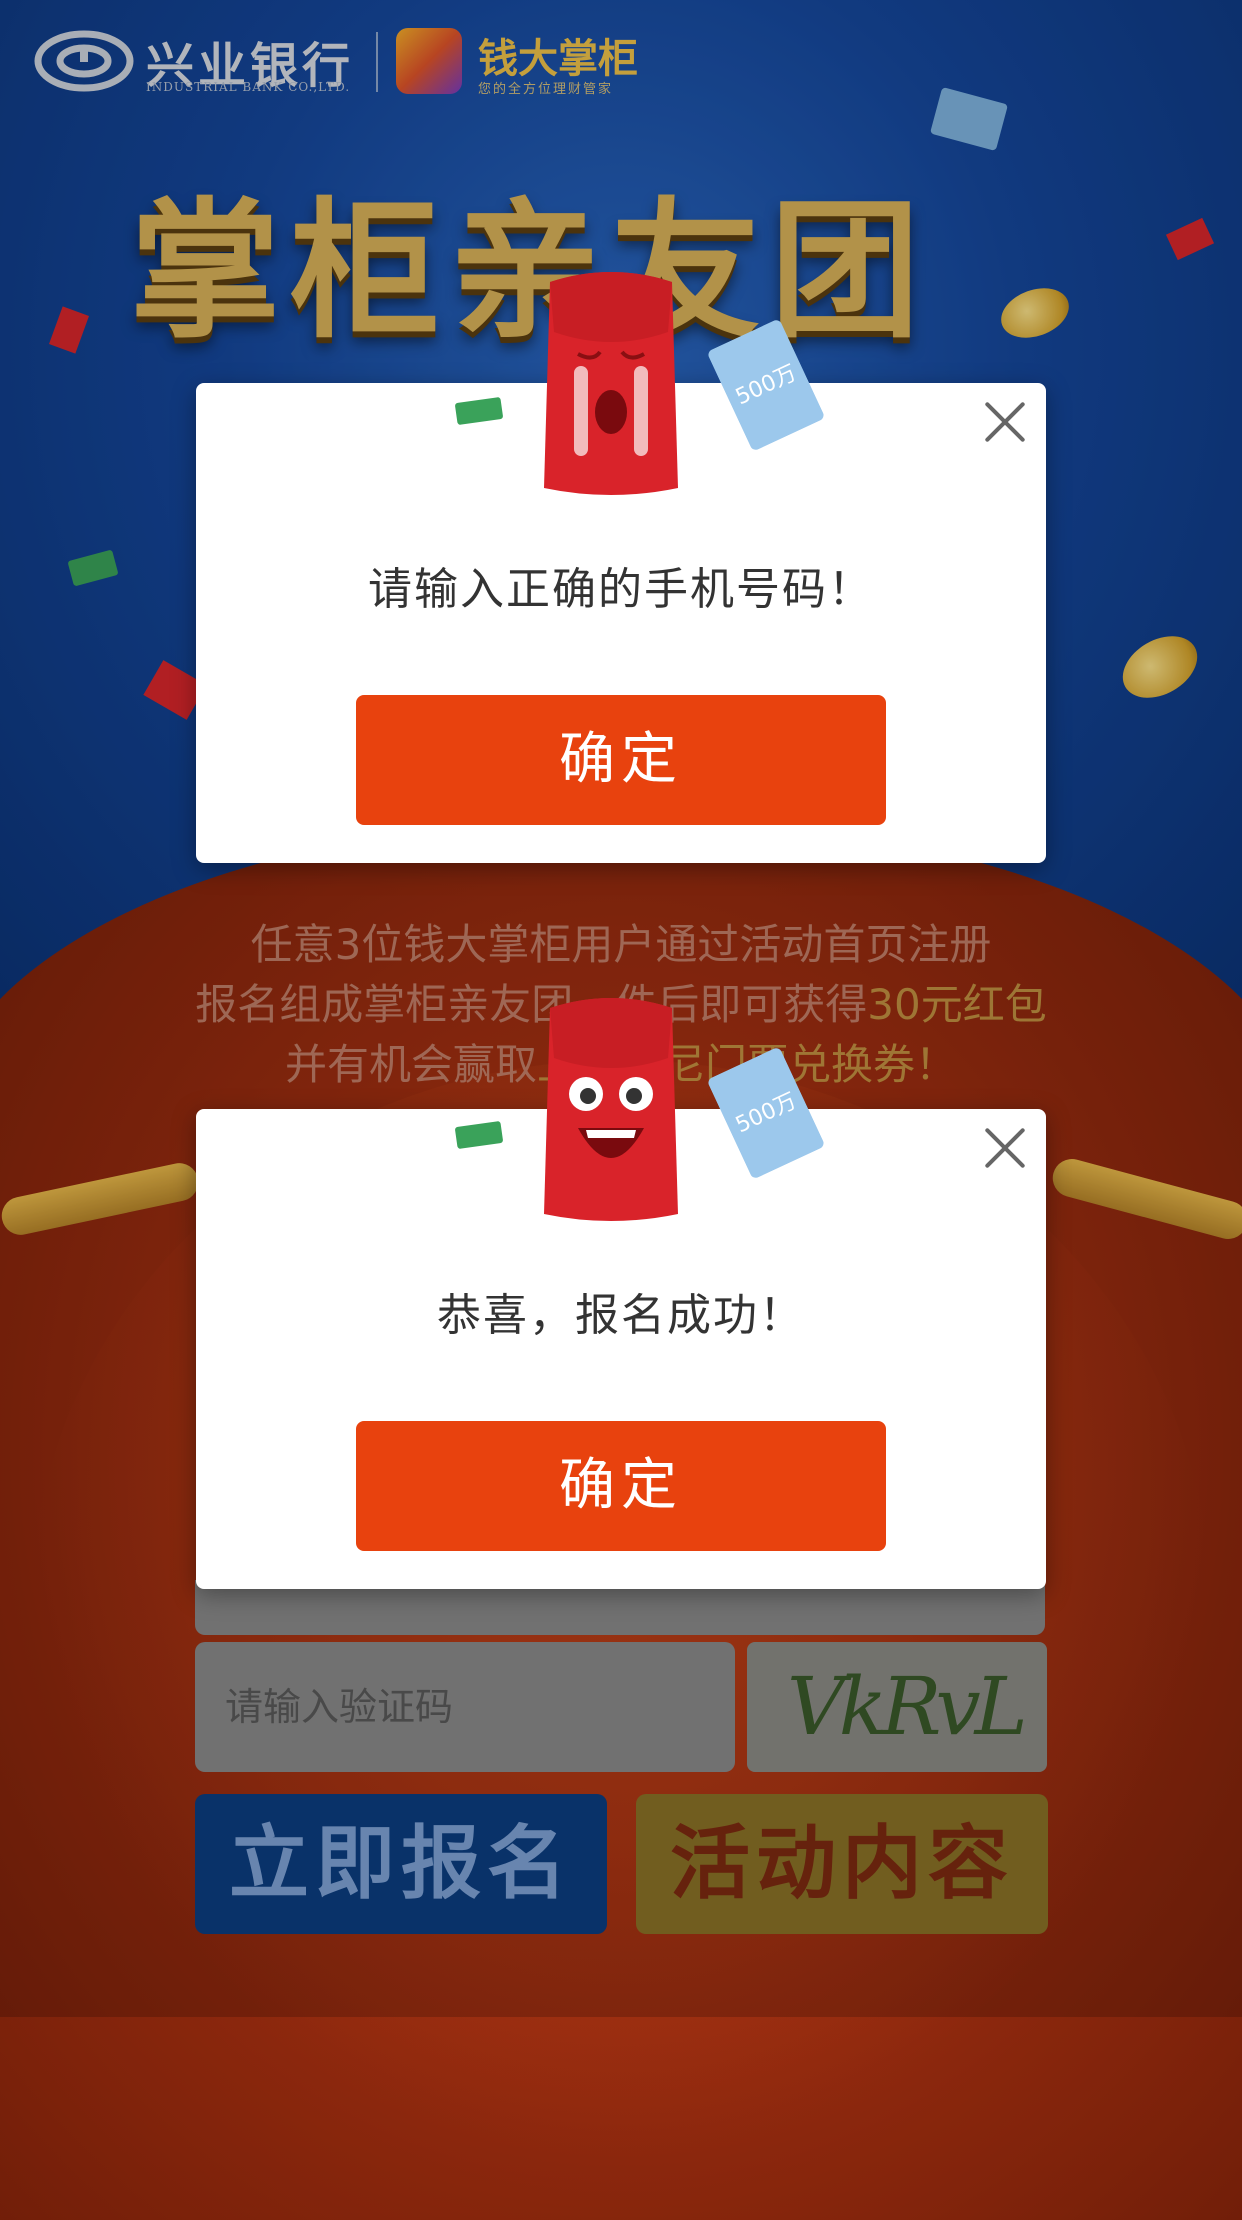 This screenshot has width=1242, height=2220. Describe the element at coordinates (611, 383) in the screenshot. I see `crying-envelope-icon` at that location.